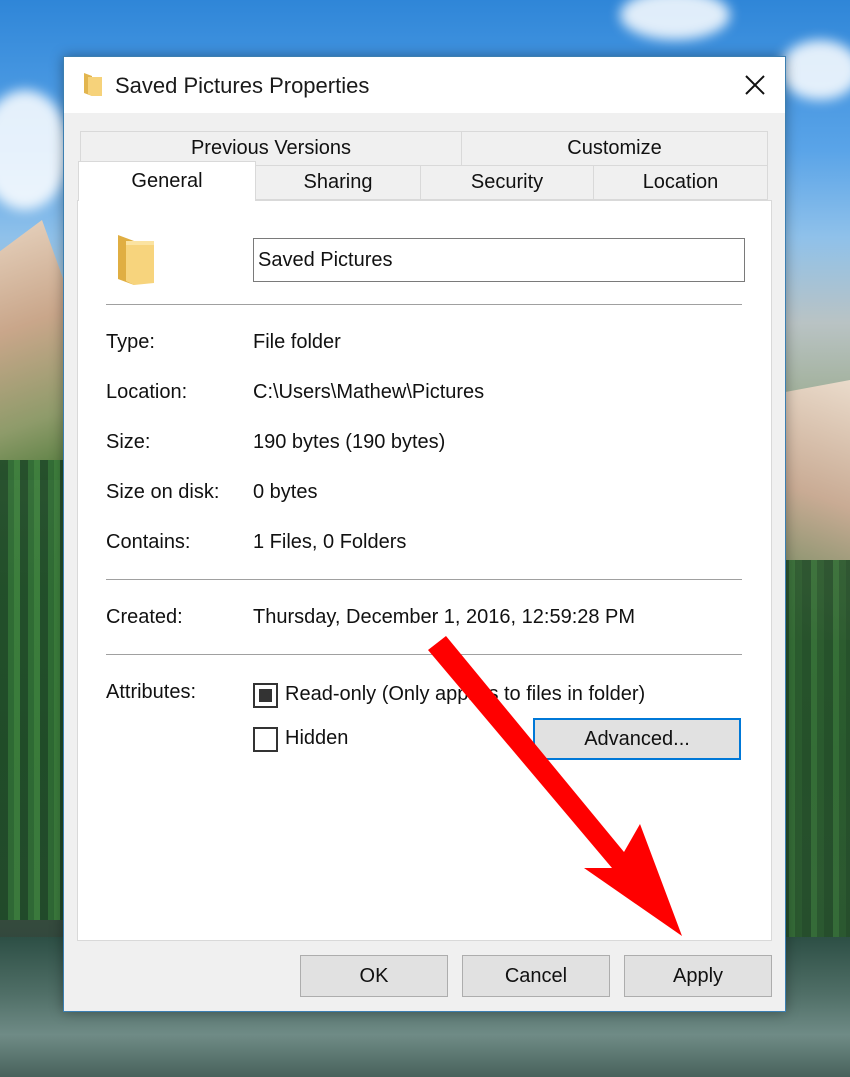  Describe the element at coordinates (285, 492) in the screenshot. I see `size-on-disk-value: 0 bytes` at that location.